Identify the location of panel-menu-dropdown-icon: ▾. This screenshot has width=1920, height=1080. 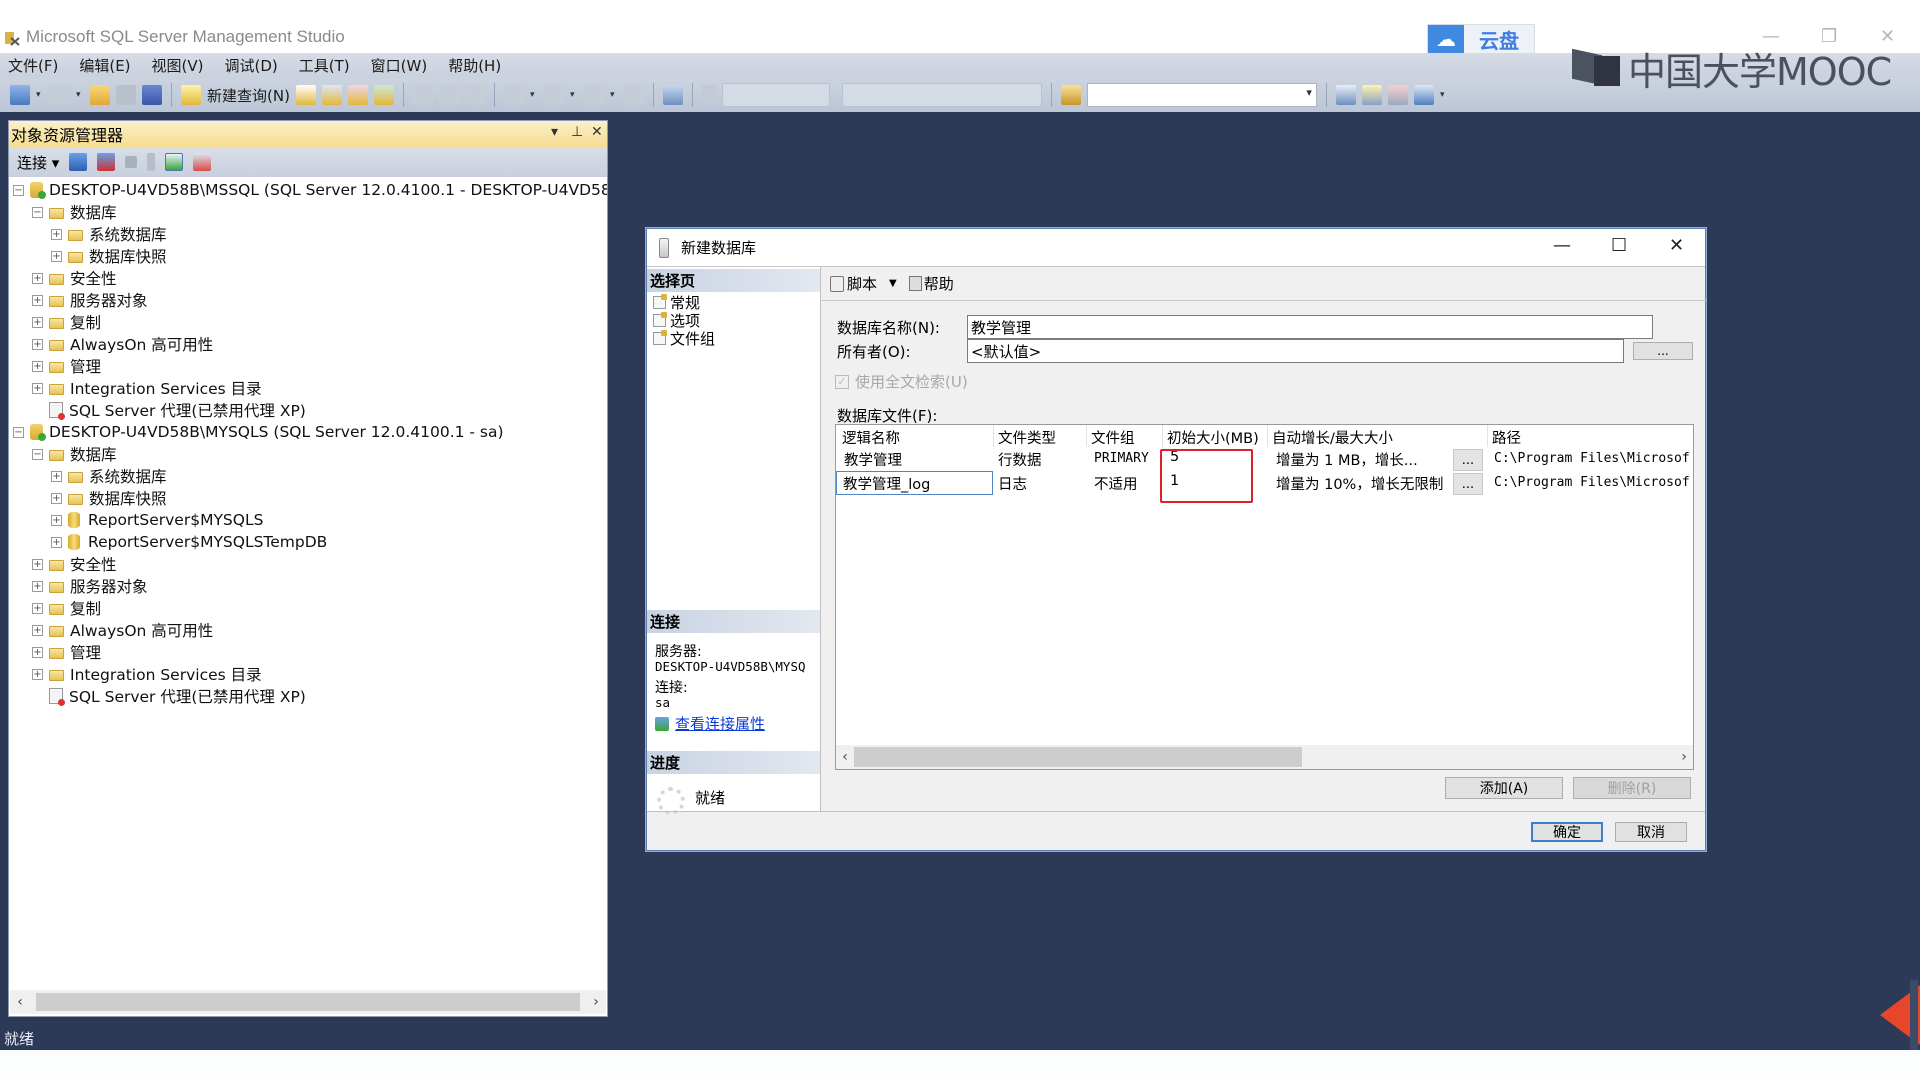
(554, 132).